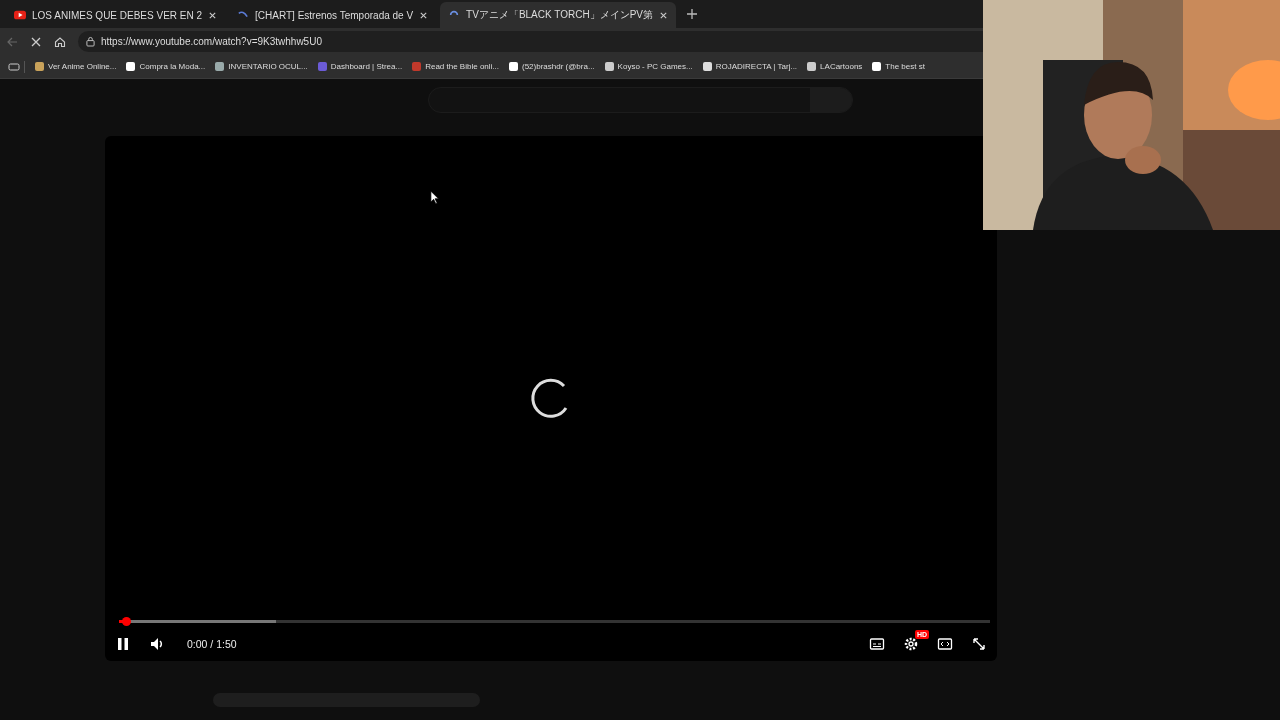 Image resolution: width=1280 pixels, height=720 pixels. I want to click on bookmark: The best st, so click(898, 66).